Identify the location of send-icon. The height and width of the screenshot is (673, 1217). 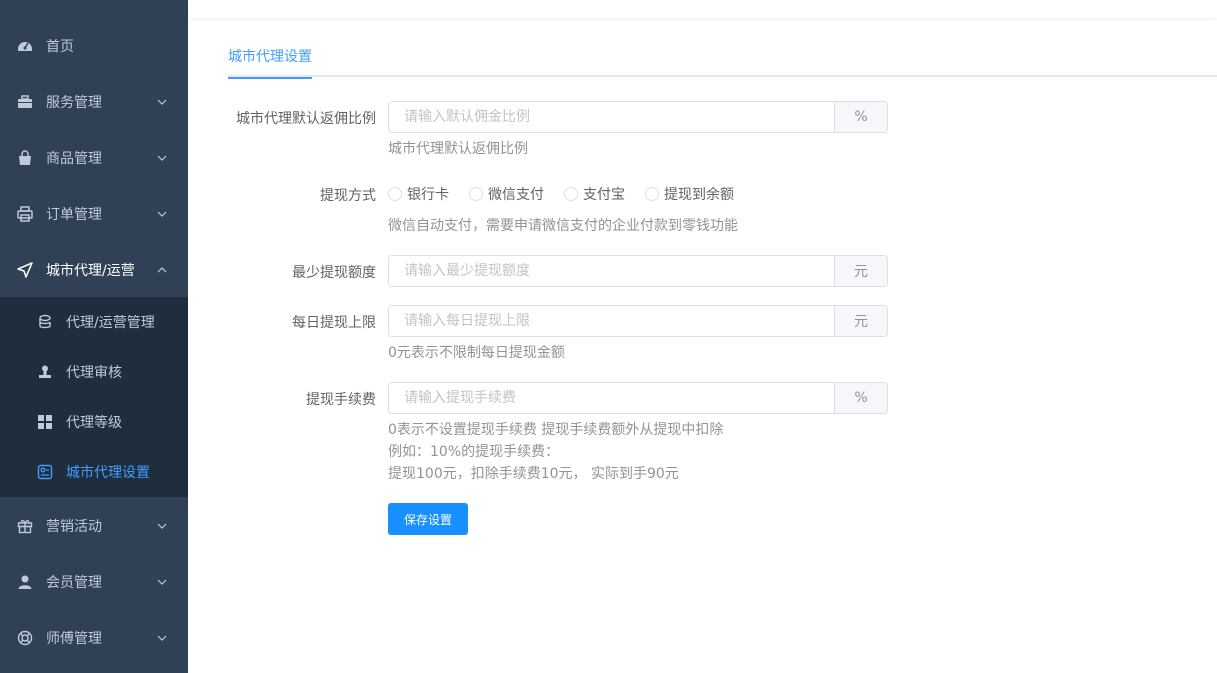
(25, 270).